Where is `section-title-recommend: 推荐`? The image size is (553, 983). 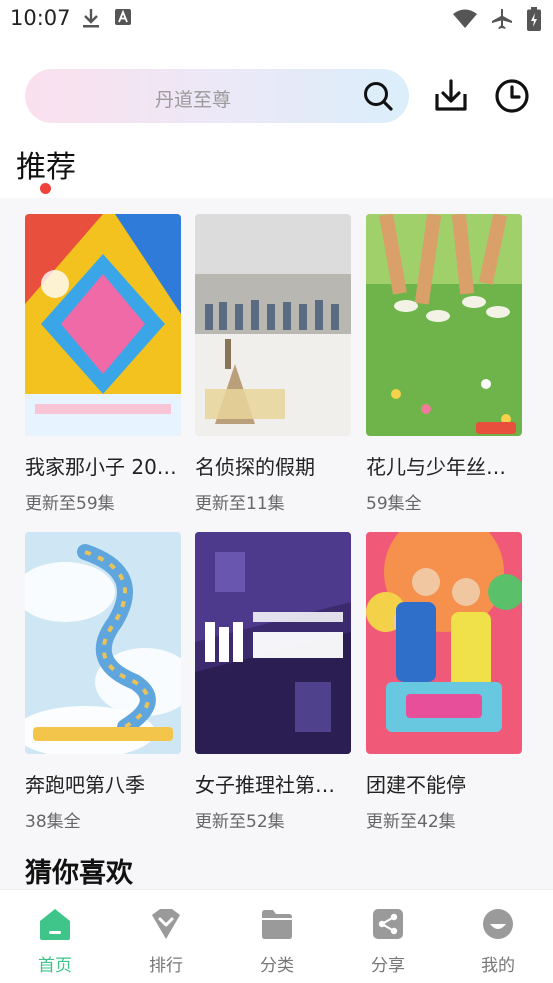
section-title-recommend: 推荐 is located at coordinates (46, 167).